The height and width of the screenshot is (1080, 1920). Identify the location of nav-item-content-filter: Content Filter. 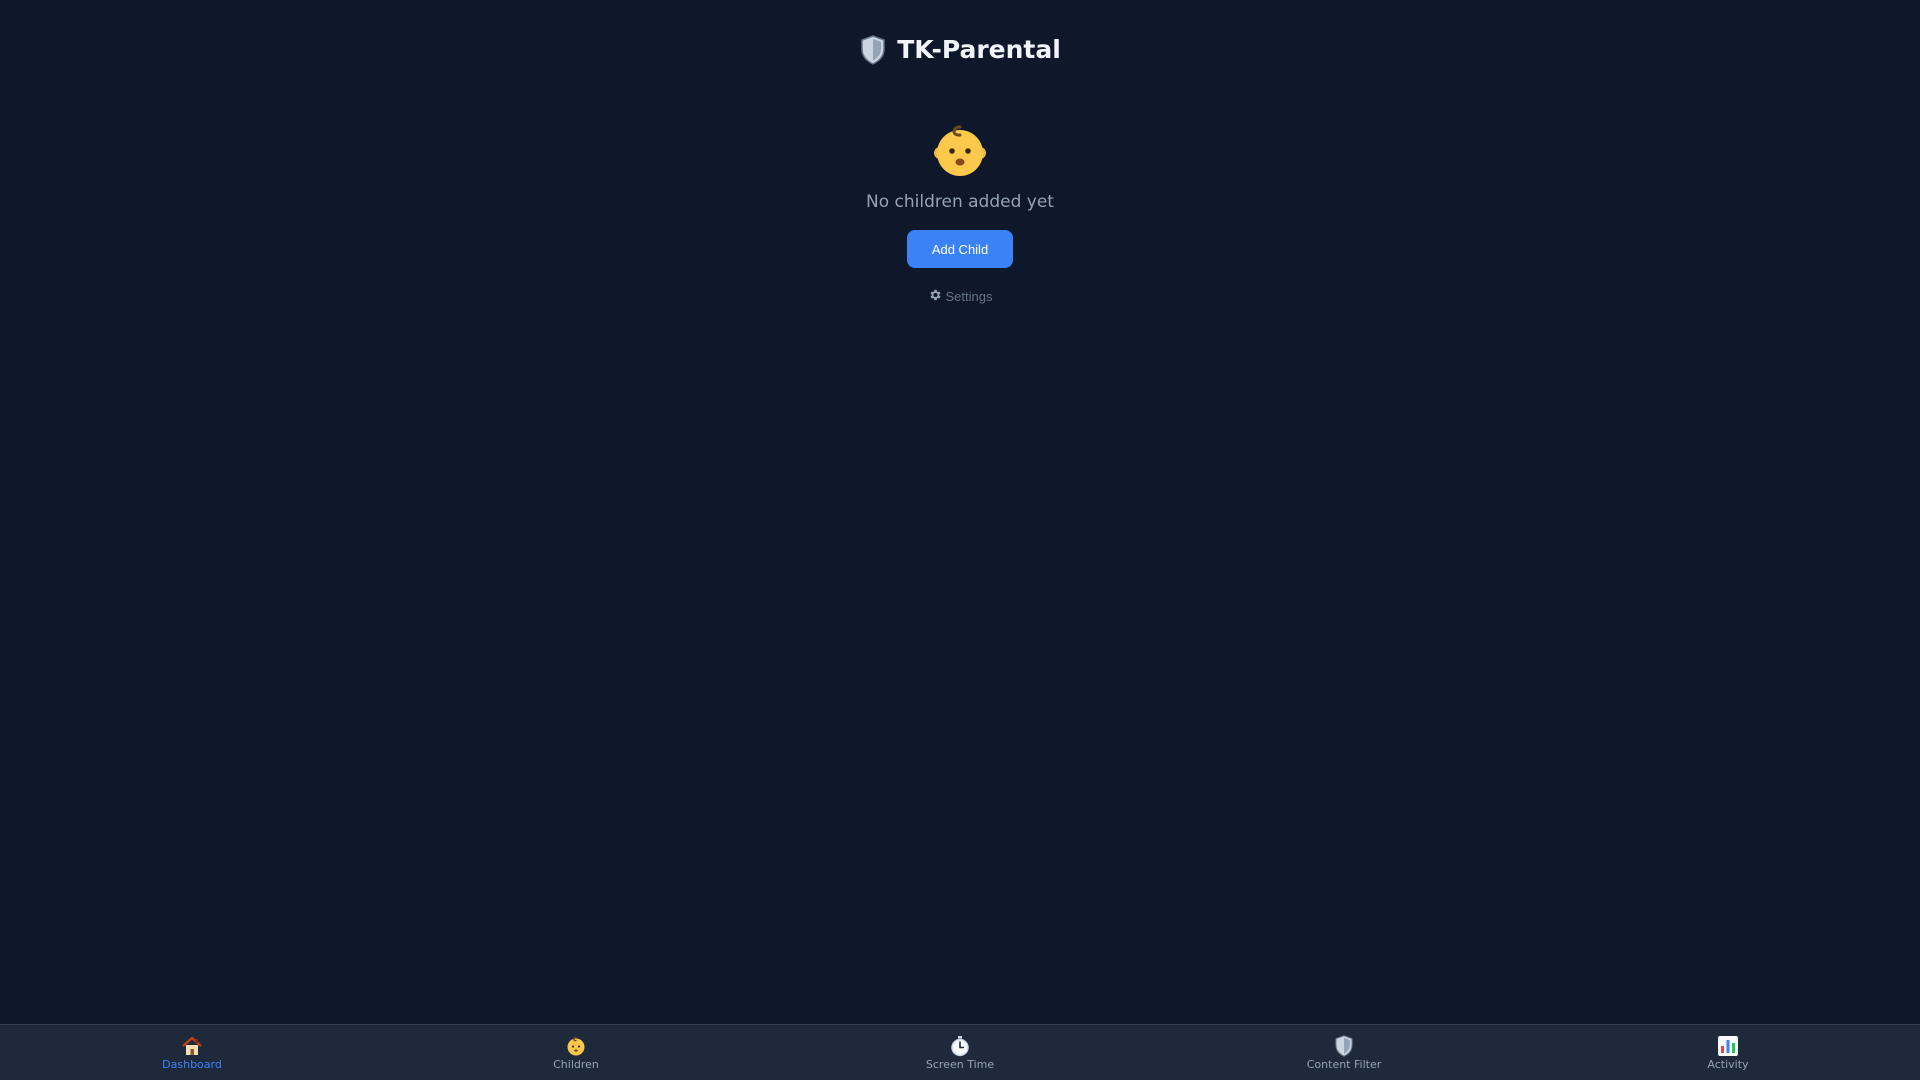
(1344, 1052).